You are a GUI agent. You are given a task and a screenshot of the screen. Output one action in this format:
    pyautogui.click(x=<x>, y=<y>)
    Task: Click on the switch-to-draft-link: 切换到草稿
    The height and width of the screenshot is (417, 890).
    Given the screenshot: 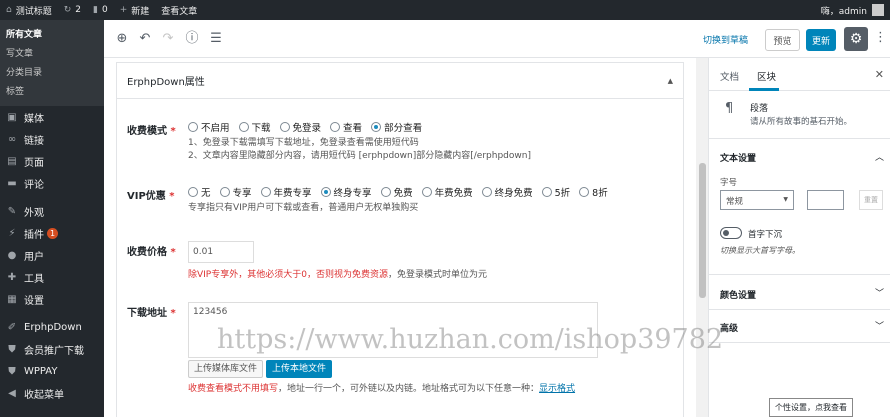 What is the action you would take?
    pyautogui.click(x=725, y=39)
    